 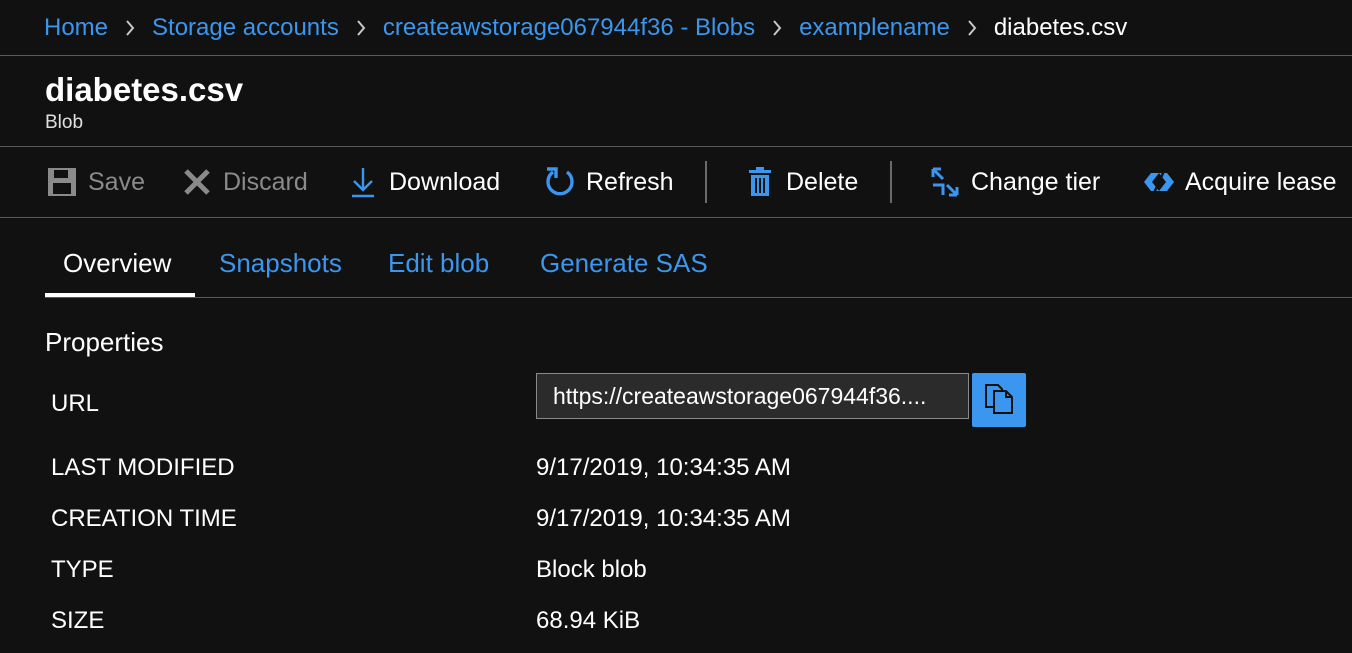 What do you see at coordinates (1060, 27) in the screenshot?
I see `breadcrumb-current: diabetes.csv` at bounding box center [1060, 27].